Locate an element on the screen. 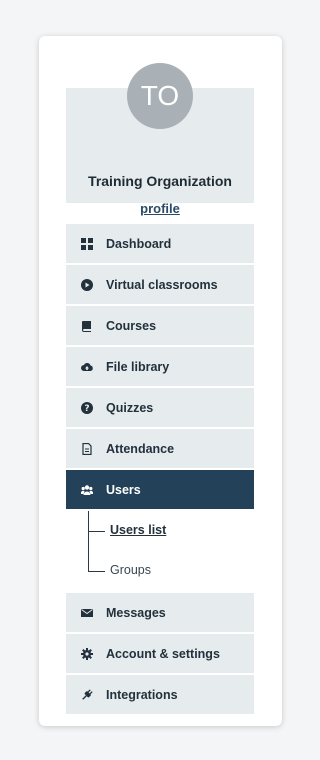 The height and width of the screenshot is (760, 320). sidebar-item-label: Attendance is located at coordinates (140, 448).